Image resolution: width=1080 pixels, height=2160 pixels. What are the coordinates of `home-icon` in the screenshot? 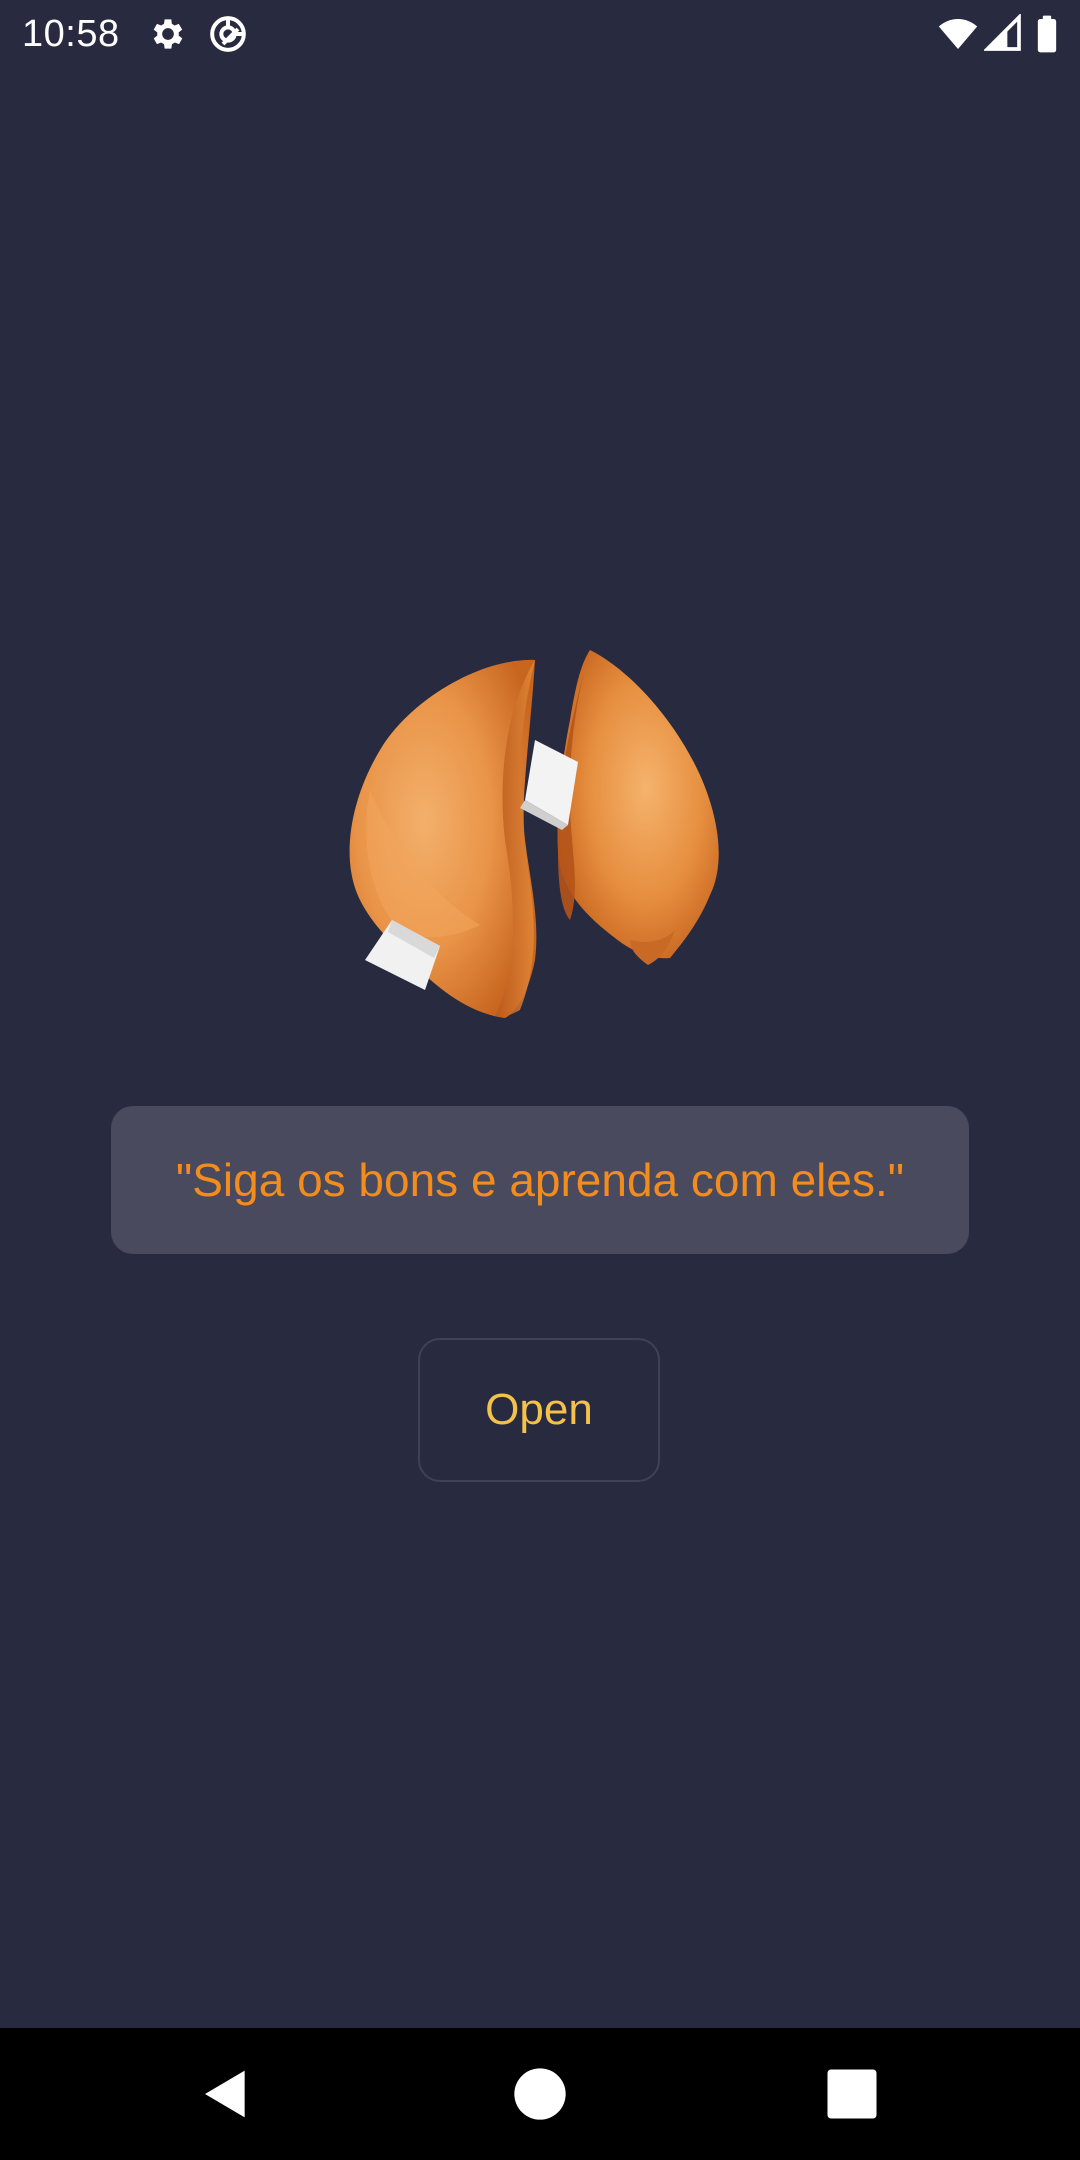 It's located at (540, 2094).